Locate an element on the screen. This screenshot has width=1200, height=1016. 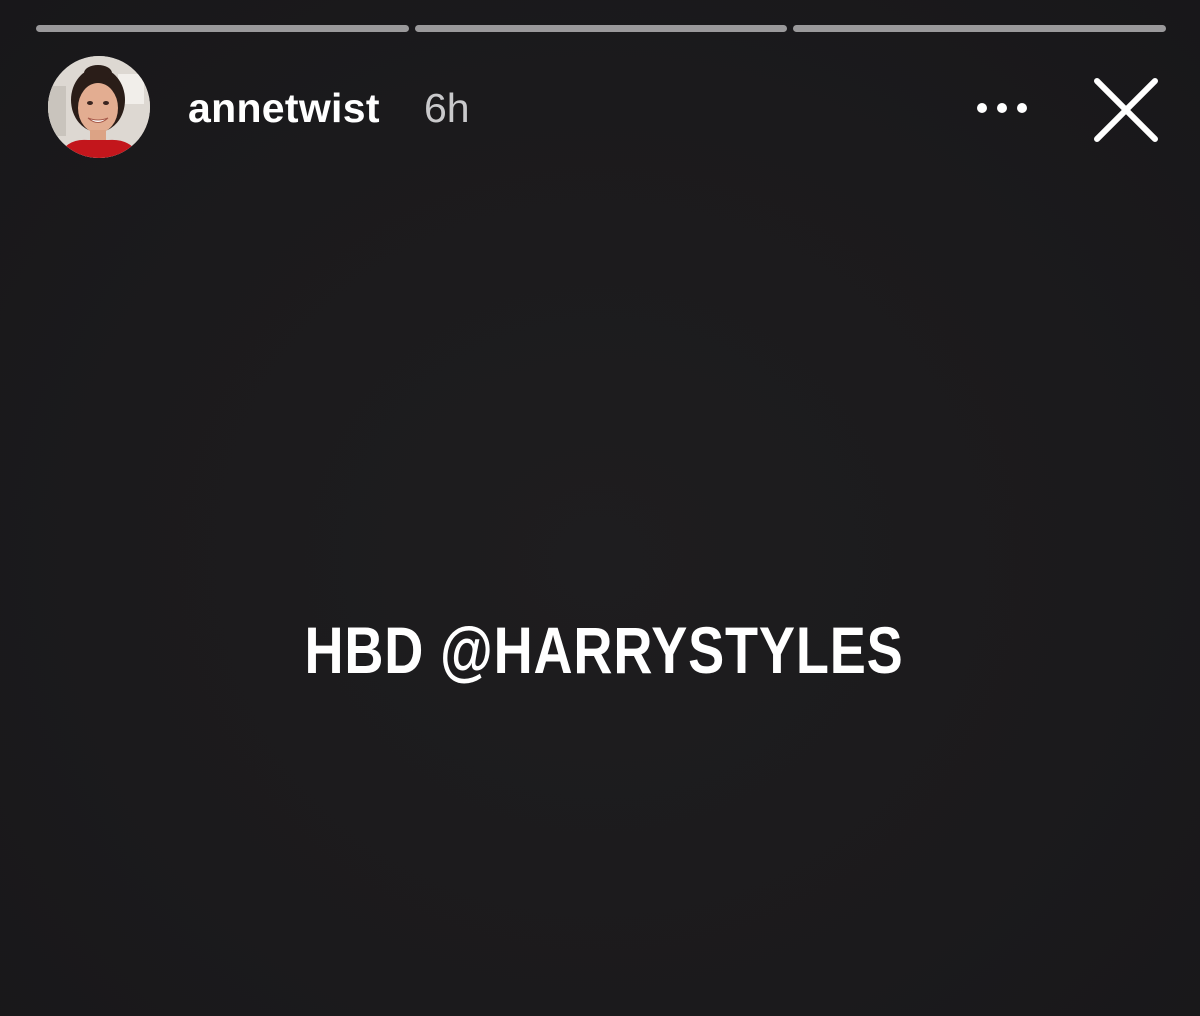
avatar is located at coordinates (99, 107).